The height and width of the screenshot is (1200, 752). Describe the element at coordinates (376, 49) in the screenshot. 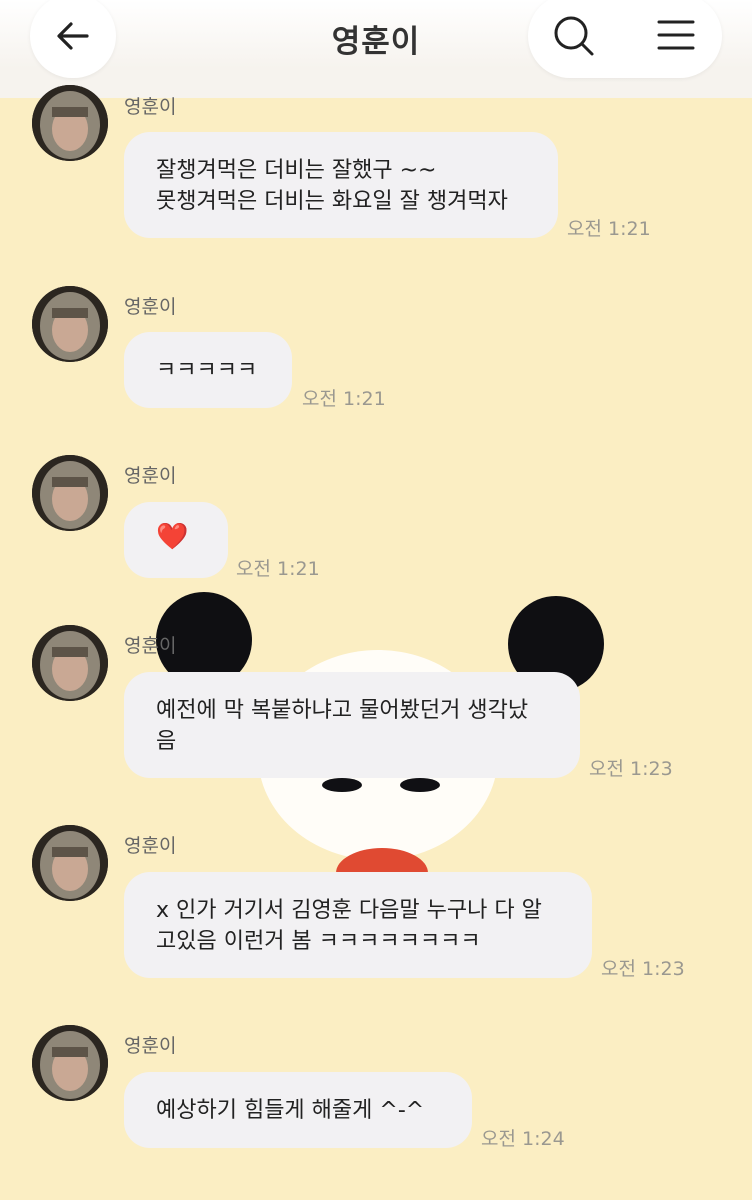

I see `chat-header: 영훈이` at that location.